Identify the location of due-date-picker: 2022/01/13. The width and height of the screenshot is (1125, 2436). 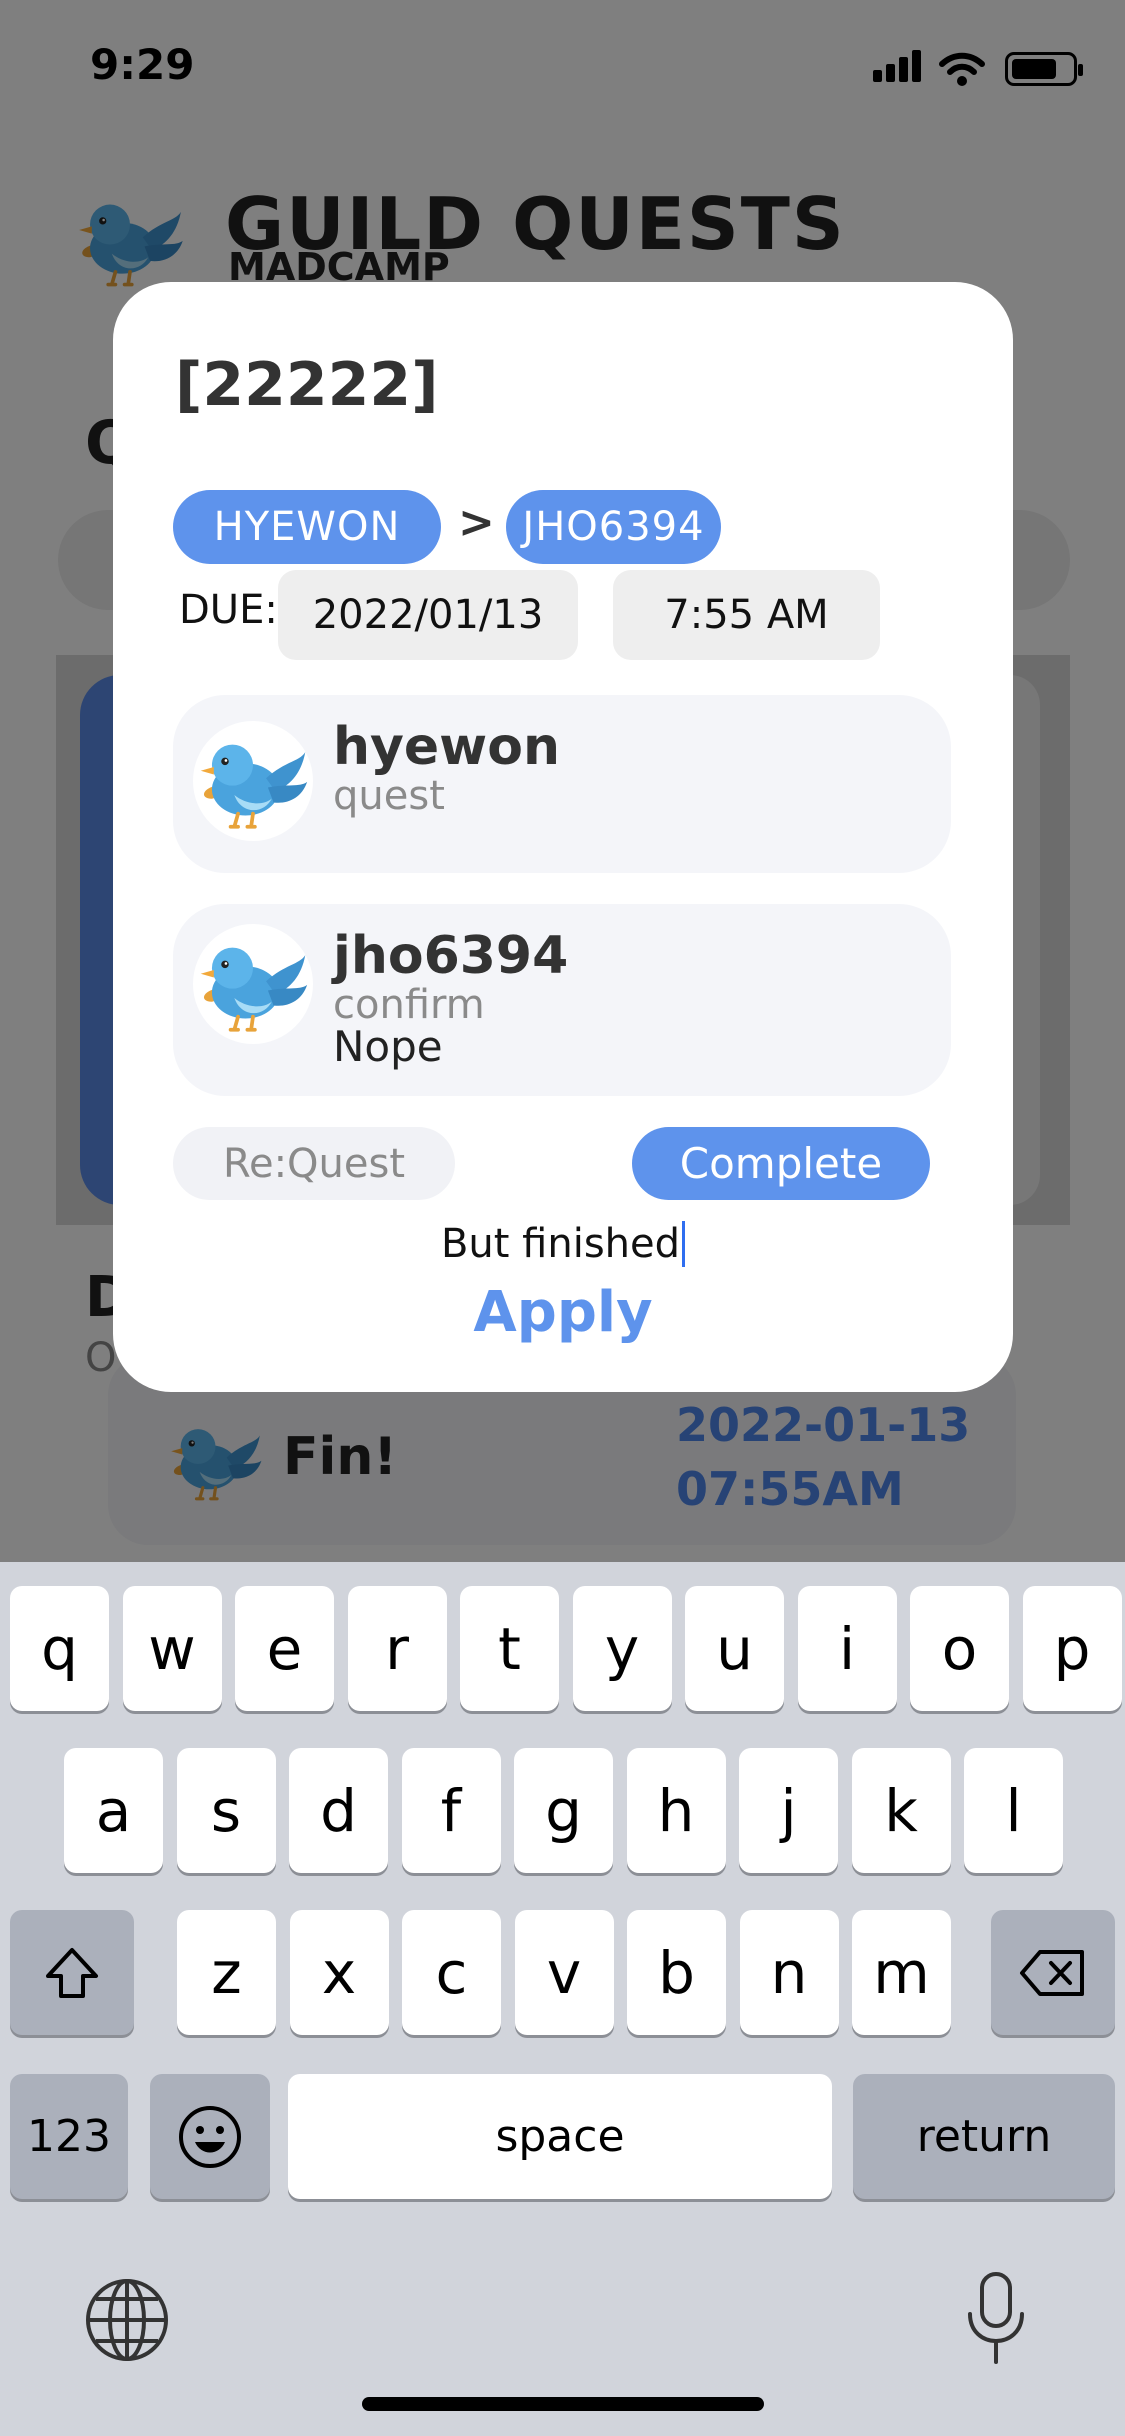
(428, 615).